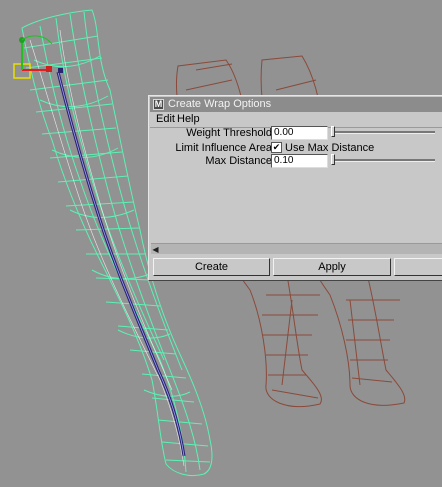  What do you see at coordinates (329, 148) in the screenshot?
I see `use-max-distance-label: Use Max Distance` at bounding box center [329, 148].